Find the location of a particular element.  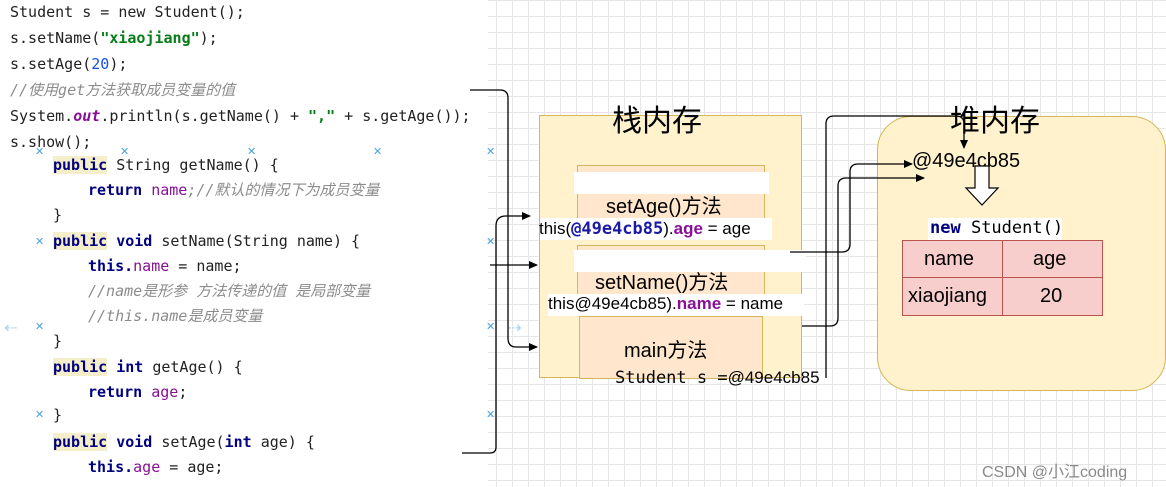

csdn-watermark: CSDN @小江coding is located at coordinates (1055, 472).